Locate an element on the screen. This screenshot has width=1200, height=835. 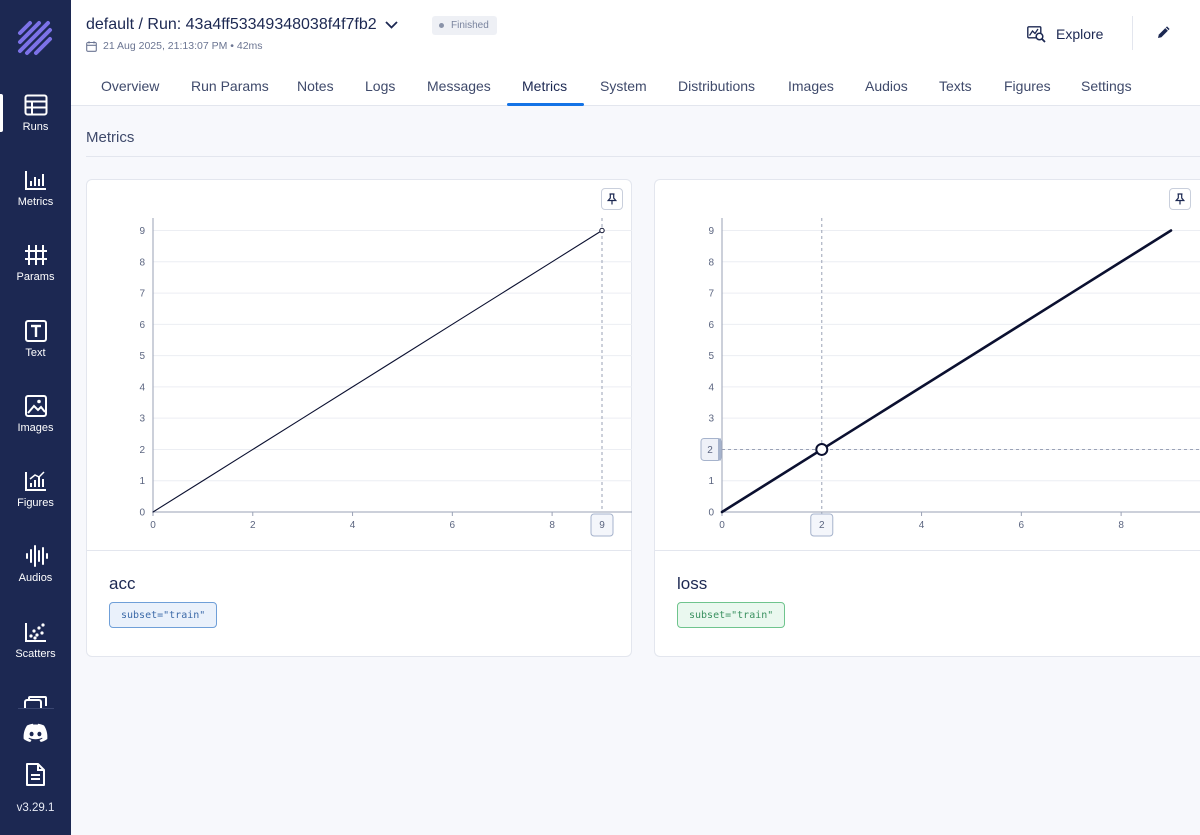
figures-icon is located at coordinates (35, 481).